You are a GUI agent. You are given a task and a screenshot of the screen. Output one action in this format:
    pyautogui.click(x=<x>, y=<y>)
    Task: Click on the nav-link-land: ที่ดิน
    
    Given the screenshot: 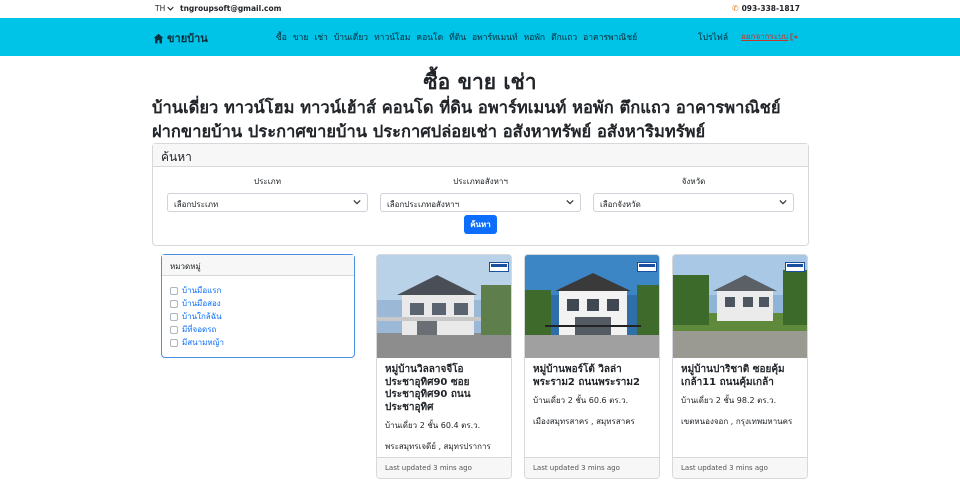 What is the action you would take?
    pyautogui.click(x=457, y=37)
    